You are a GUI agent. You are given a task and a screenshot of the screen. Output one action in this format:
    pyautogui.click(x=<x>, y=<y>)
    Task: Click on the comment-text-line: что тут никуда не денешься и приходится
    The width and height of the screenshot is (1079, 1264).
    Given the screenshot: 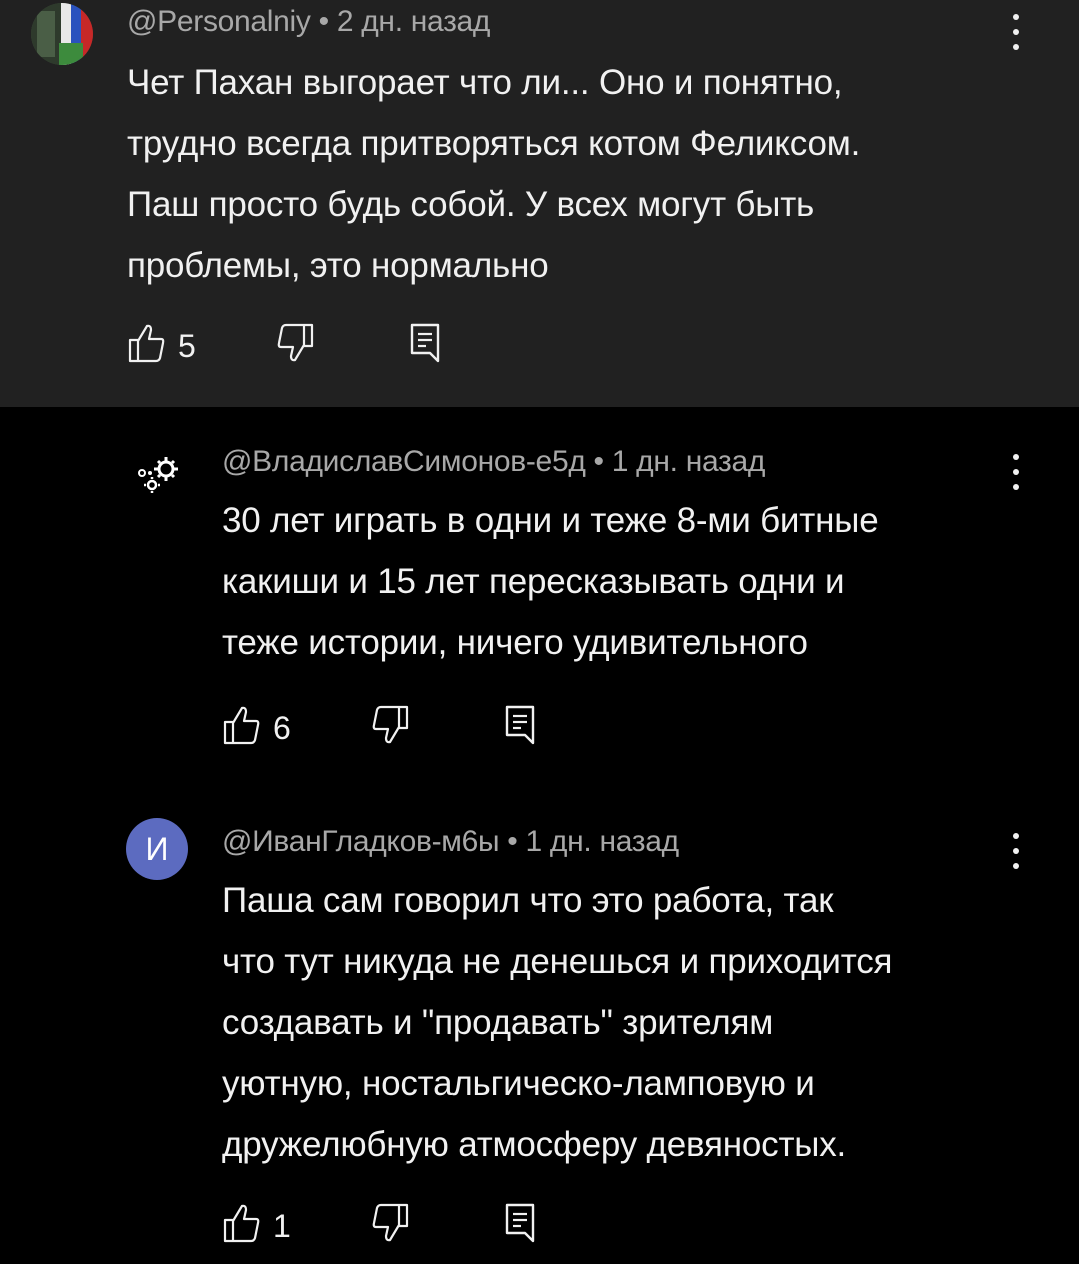 What is the action you would take?
    pyautogui.click(x=557, y=961)
    